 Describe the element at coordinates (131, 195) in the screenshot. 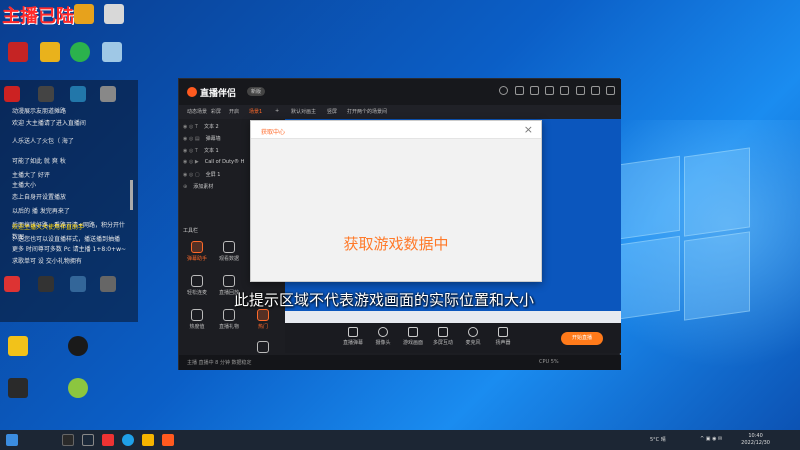

I see `chat-scrollbar` at that location.